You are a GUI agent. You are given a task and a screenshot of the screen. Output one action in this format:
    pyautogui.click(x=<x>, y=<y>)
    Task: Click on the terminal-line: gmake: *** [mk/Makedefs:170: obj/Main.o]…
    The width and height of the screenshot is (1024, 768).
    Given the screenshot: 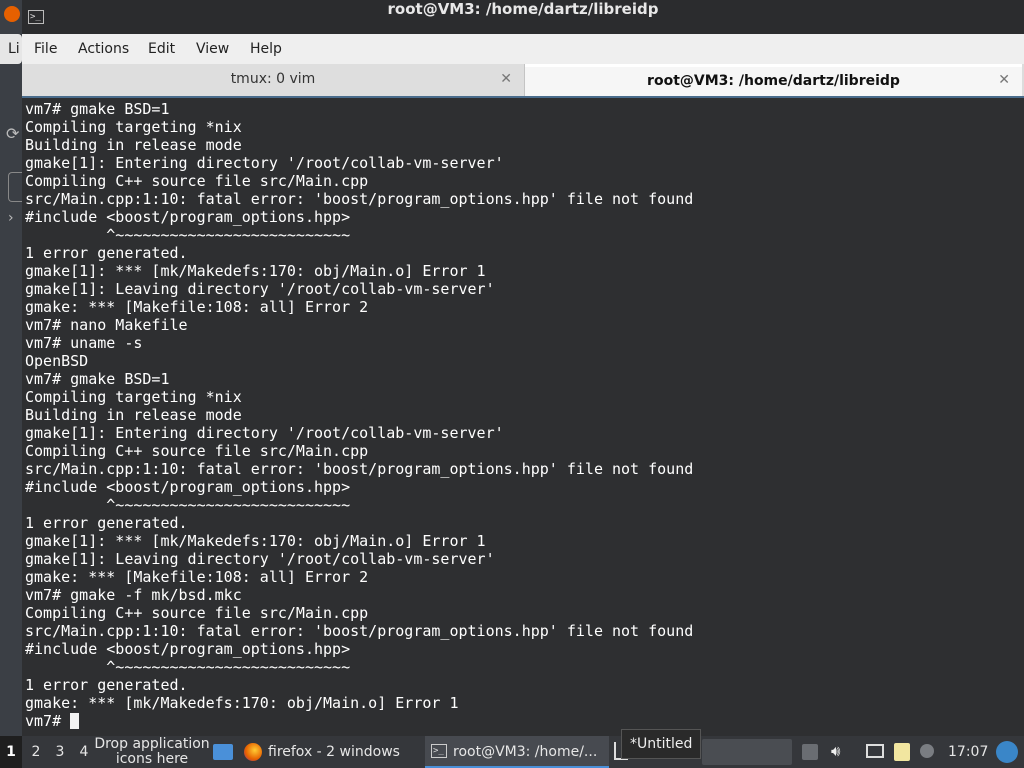 What is the action you would take?
    pyautogui.click(x=242, y=703)
    